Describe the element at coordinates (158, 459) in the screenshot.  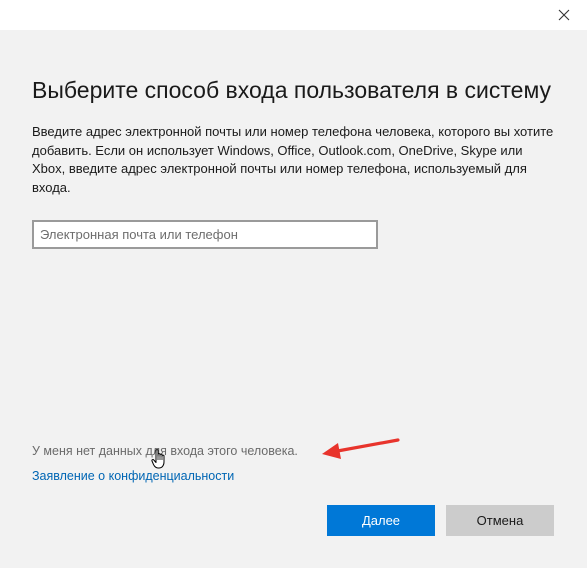
I see `hand-pointer-icon` at that location.